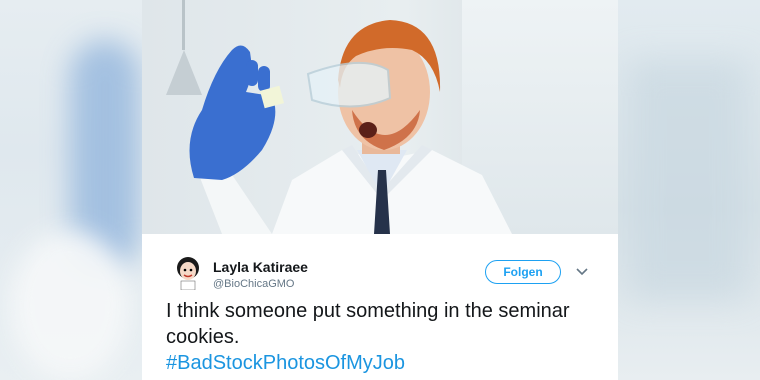 The height and width of the screenshot is (380, 760). Describe the element at coordinates (523, 272) in the screenshot. I see `follow-button: Folgen` at that location.